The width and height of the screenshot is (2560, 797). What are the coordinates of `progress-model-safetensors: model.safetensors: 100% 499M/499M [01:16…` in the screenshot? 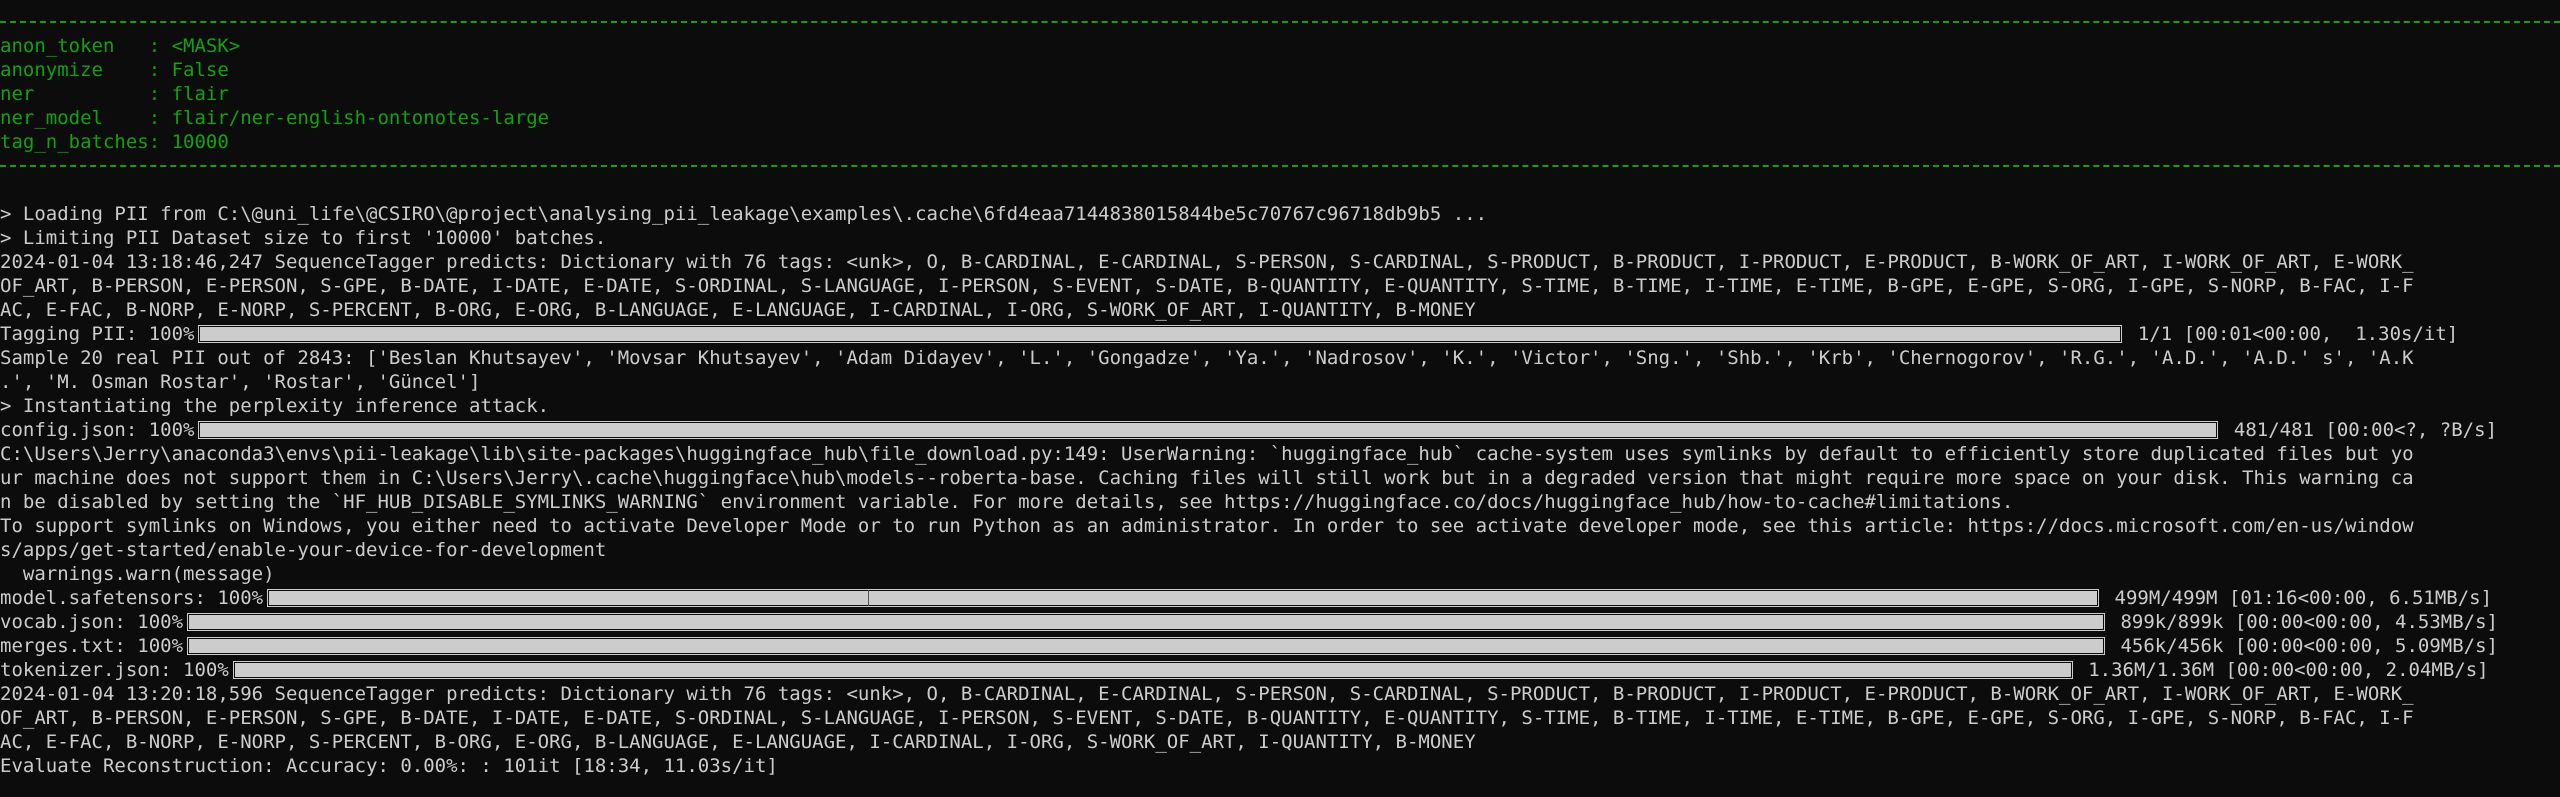 It's located at (1280, 598).